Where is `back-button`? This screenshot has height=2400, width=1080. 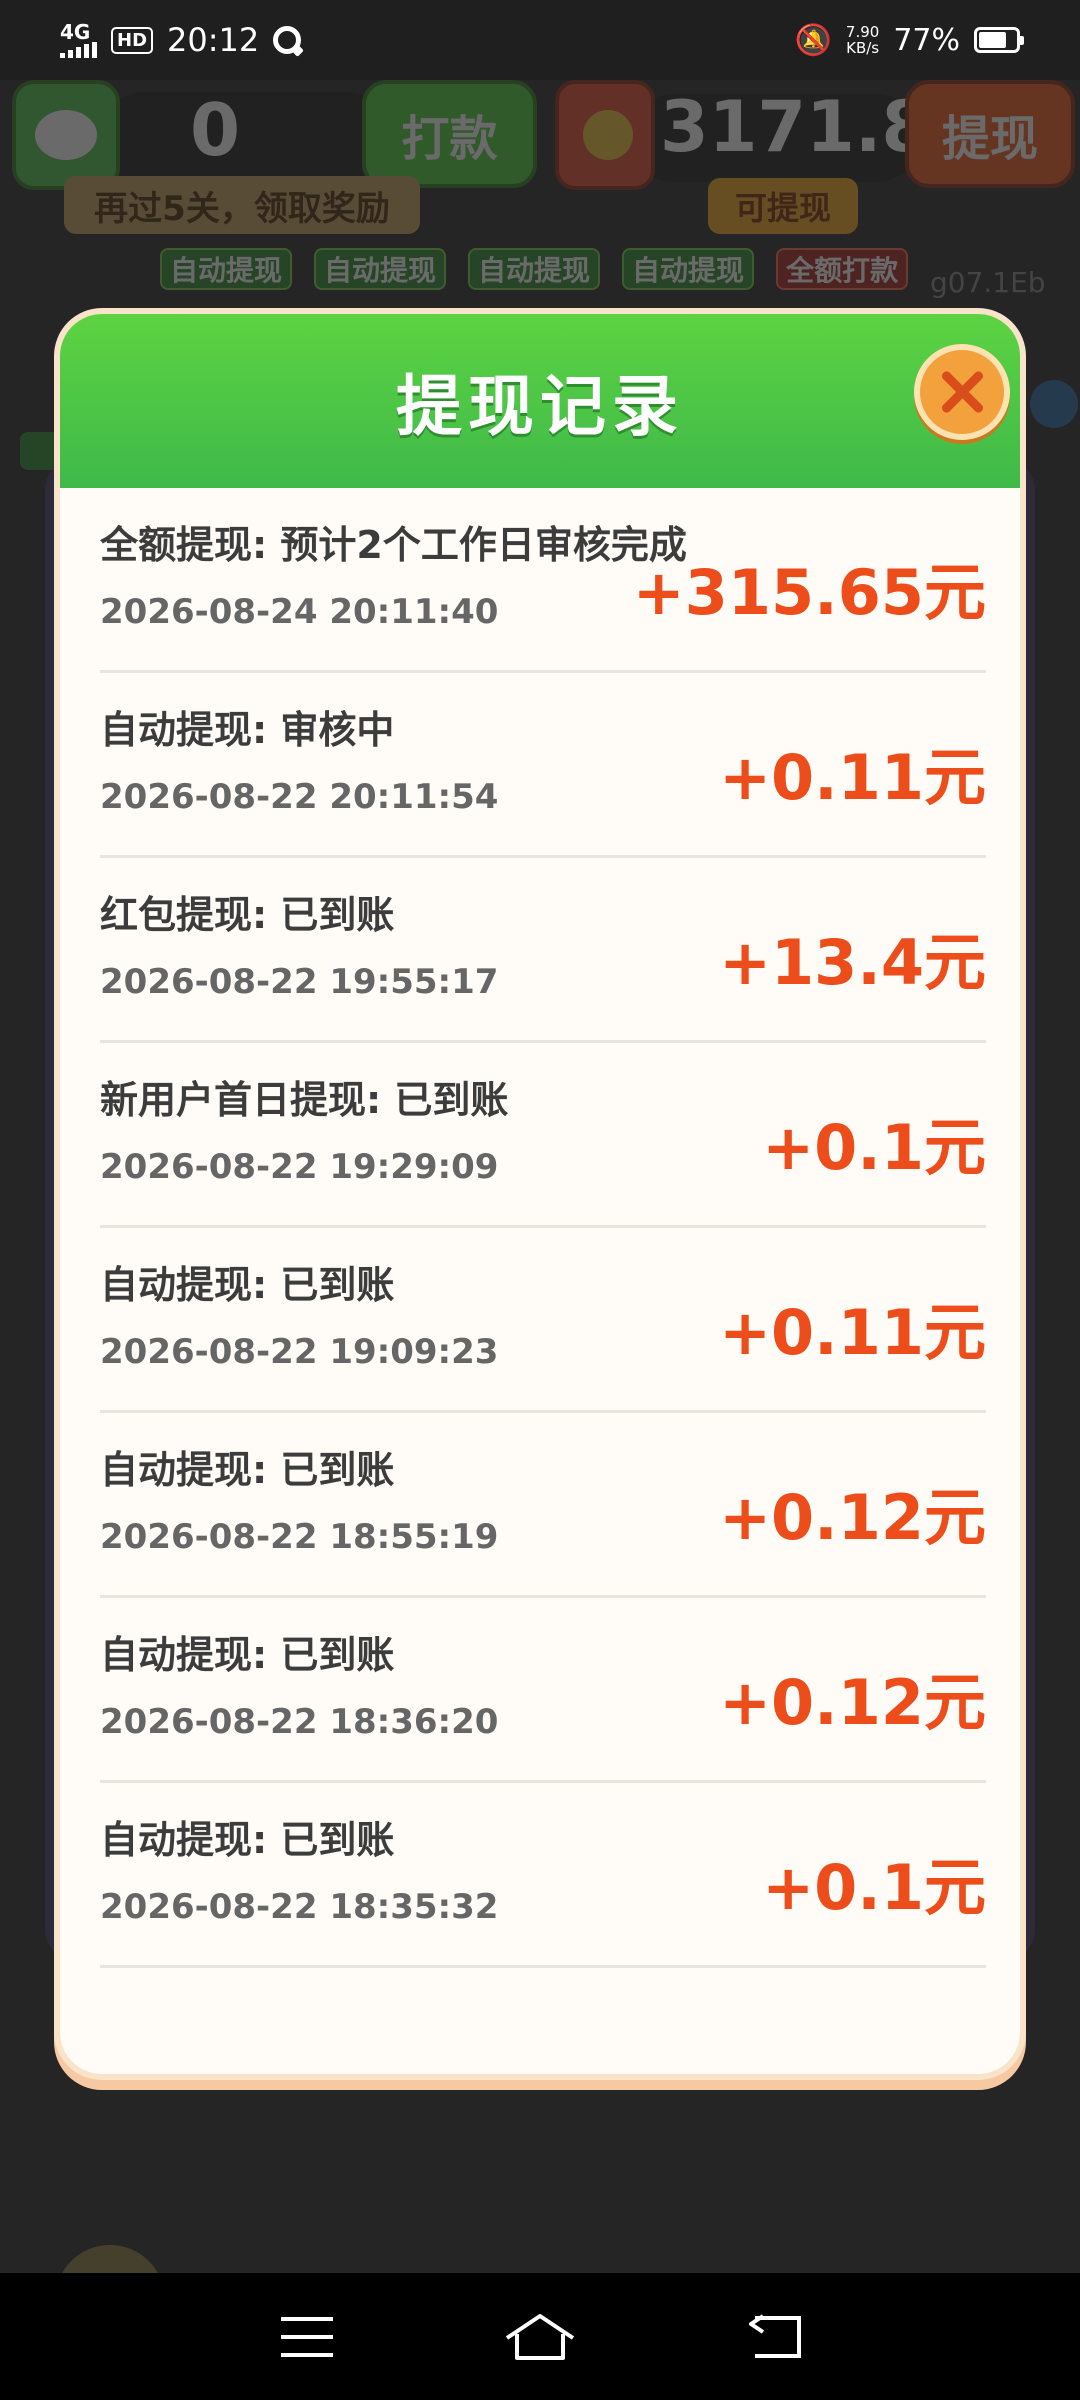 back-button is located at coordinates (773, 2337).